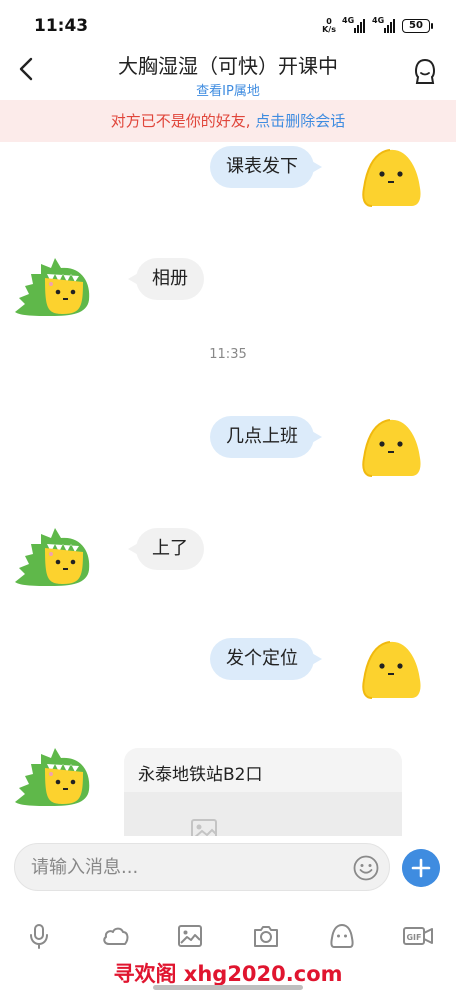 The width and height of the screenshot is (456, 1000). I want to click on location-map-preview, so click(263, 814).